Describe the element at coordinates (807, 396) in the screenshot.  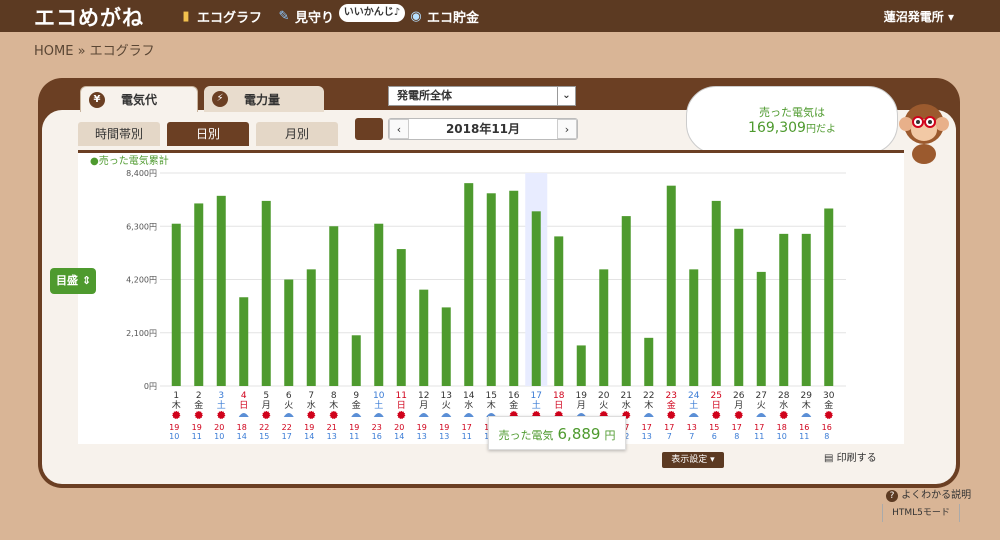
I see `day-label: 29` at that location.